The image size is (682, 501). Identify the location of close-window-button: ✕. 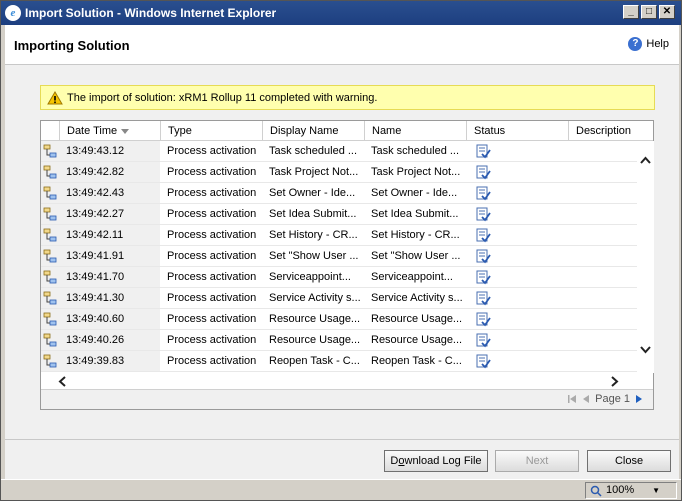
(667, 12).